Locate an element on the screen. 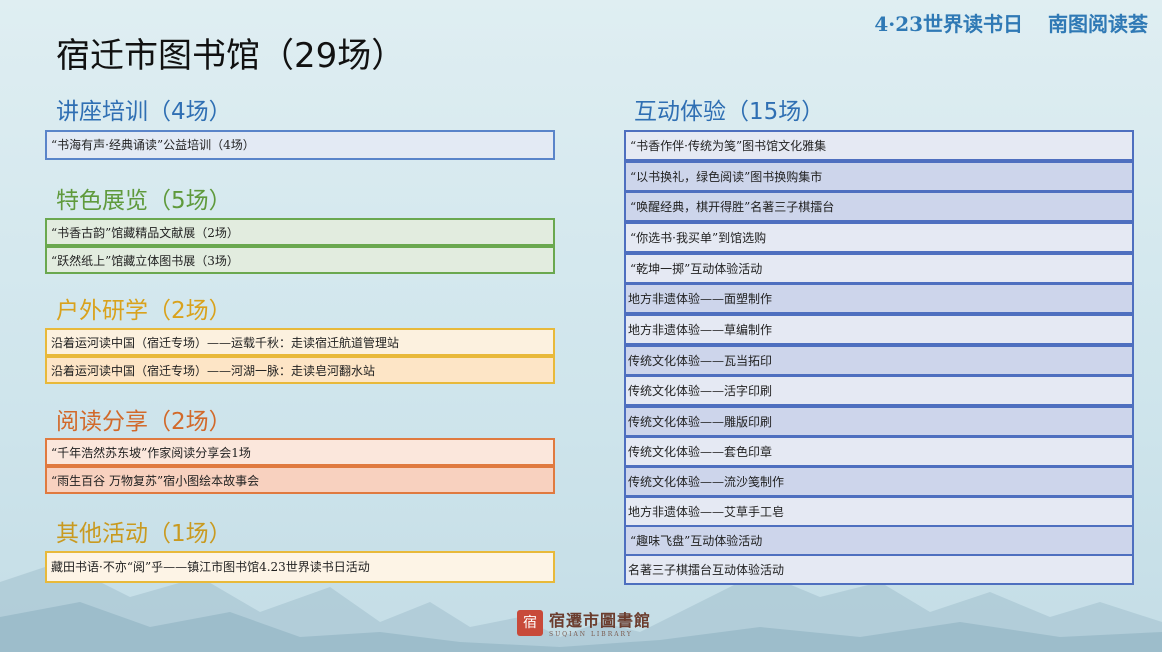  list-item: “跃然纸上”馆藏立体图书展（3场） is located at coordinates (300, 260).